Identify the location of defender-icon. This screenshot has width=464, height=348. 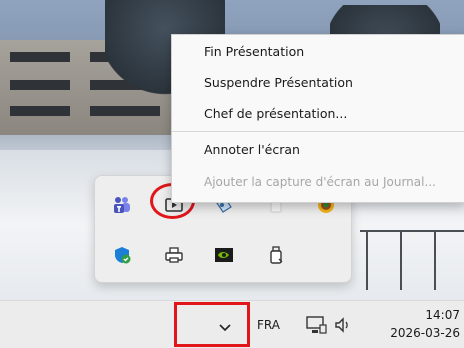
(122, 255).